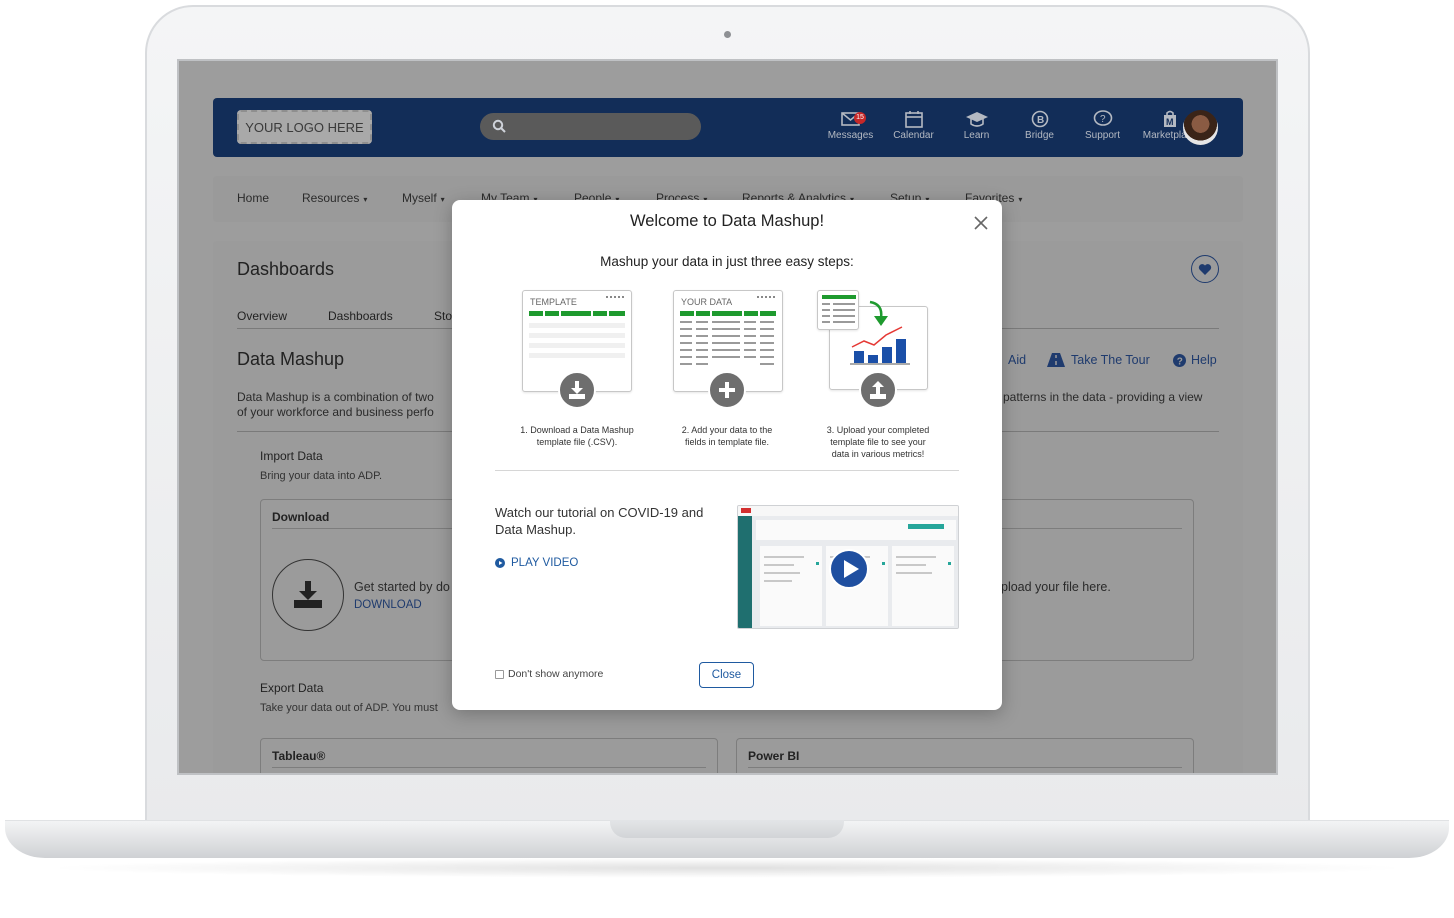 Image resolution: width=1454 pixels, height=918 pixels. What do you see at coordinates (727, 390) in the screenshot?
I see `add-step-button` at bounding box center [727, 390].